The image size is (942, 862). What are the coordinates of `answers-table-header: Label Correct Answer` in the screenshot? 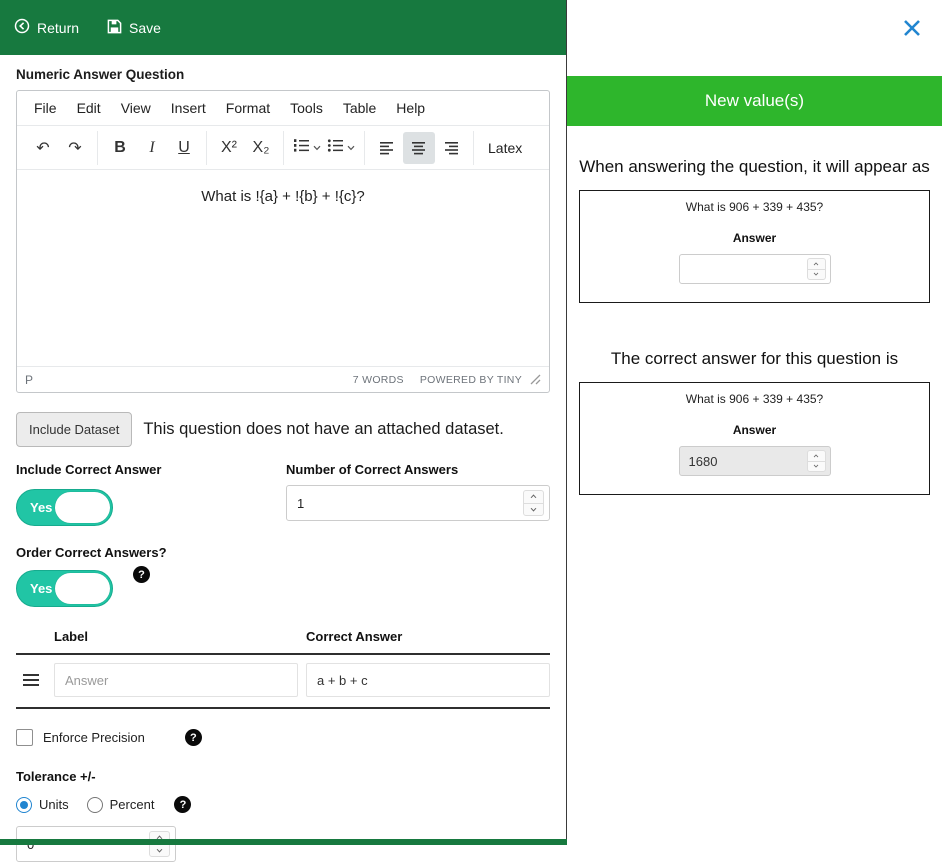 It's located at (283, 642).